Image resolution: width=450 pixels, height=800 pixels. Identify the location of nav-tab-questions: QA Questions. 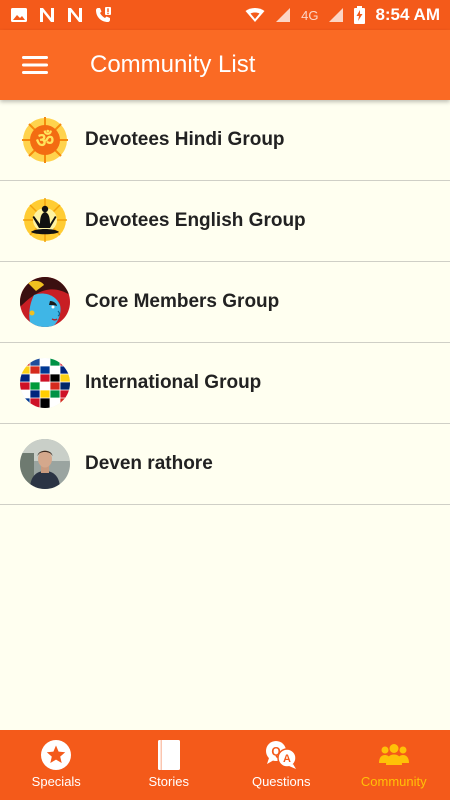
(281, 765).